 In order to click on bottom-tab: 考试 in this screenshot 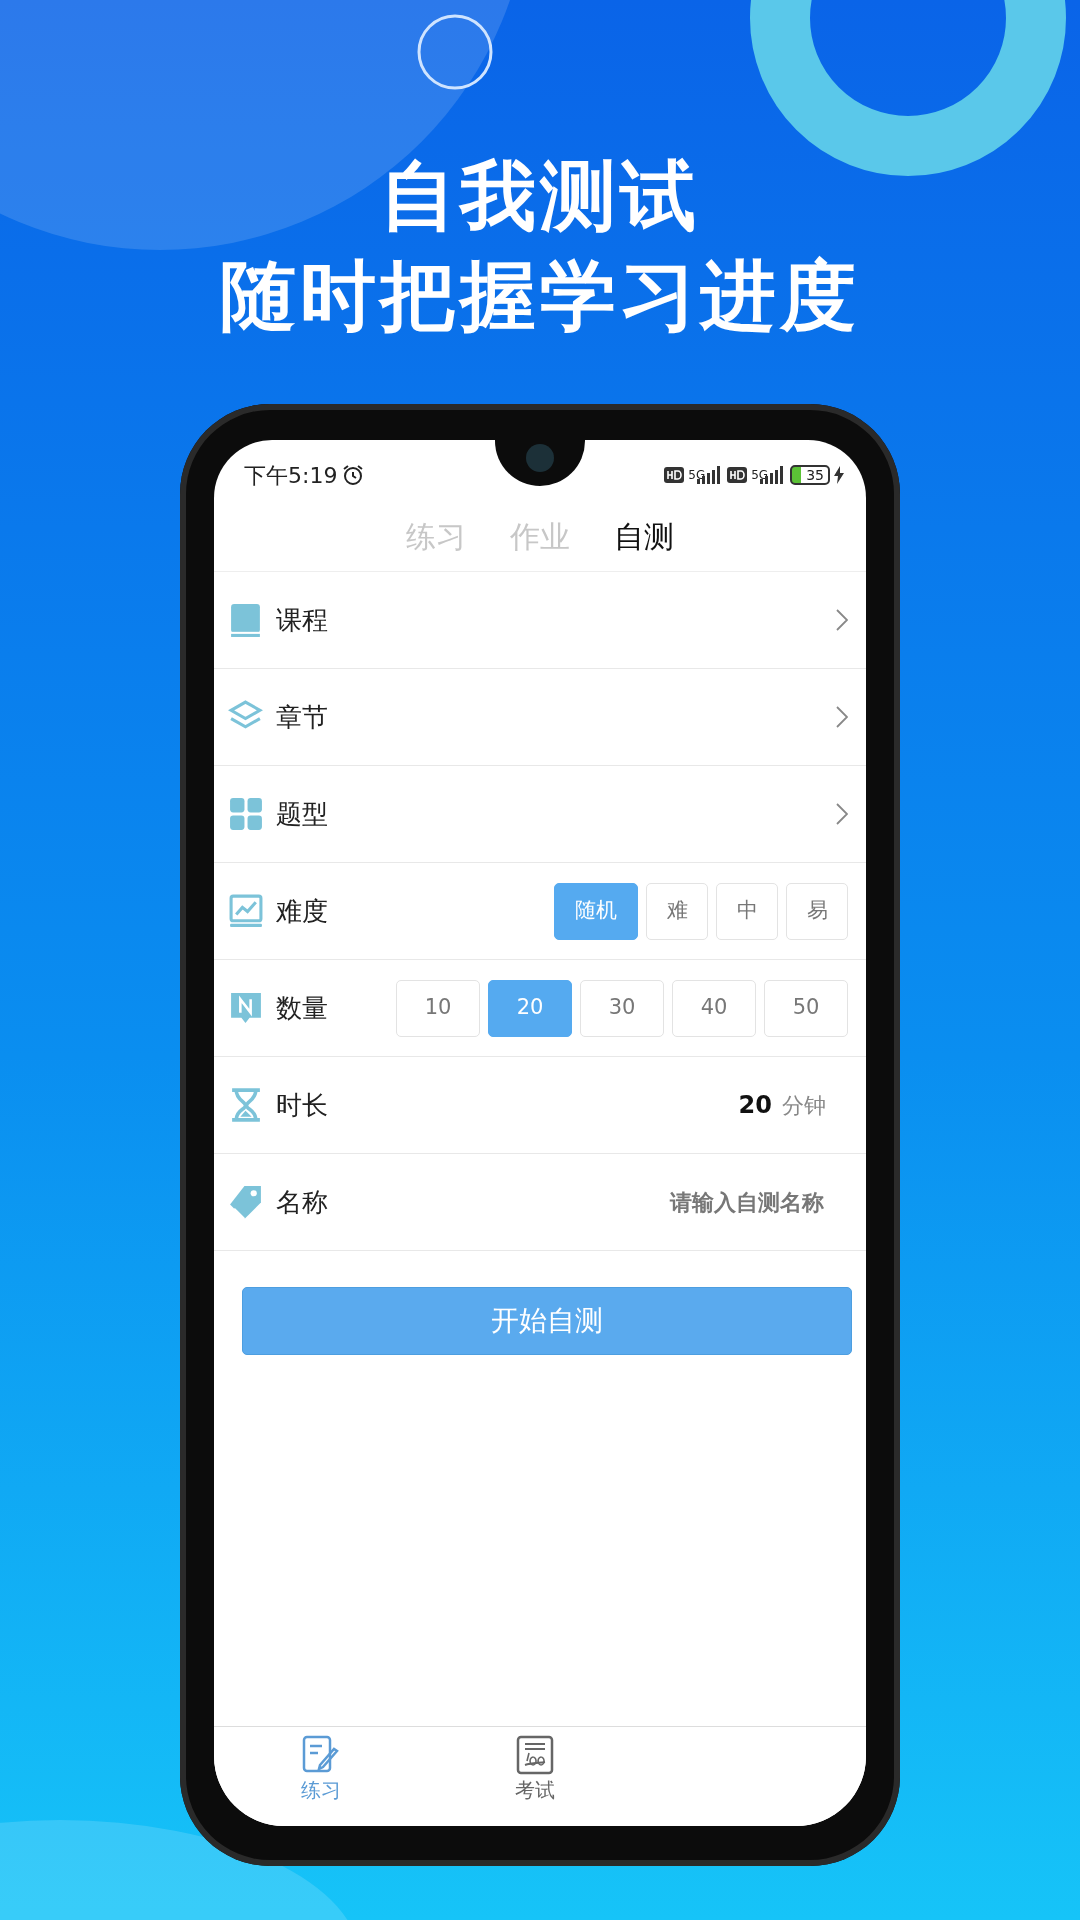, I will do `click(535, 1790)`.